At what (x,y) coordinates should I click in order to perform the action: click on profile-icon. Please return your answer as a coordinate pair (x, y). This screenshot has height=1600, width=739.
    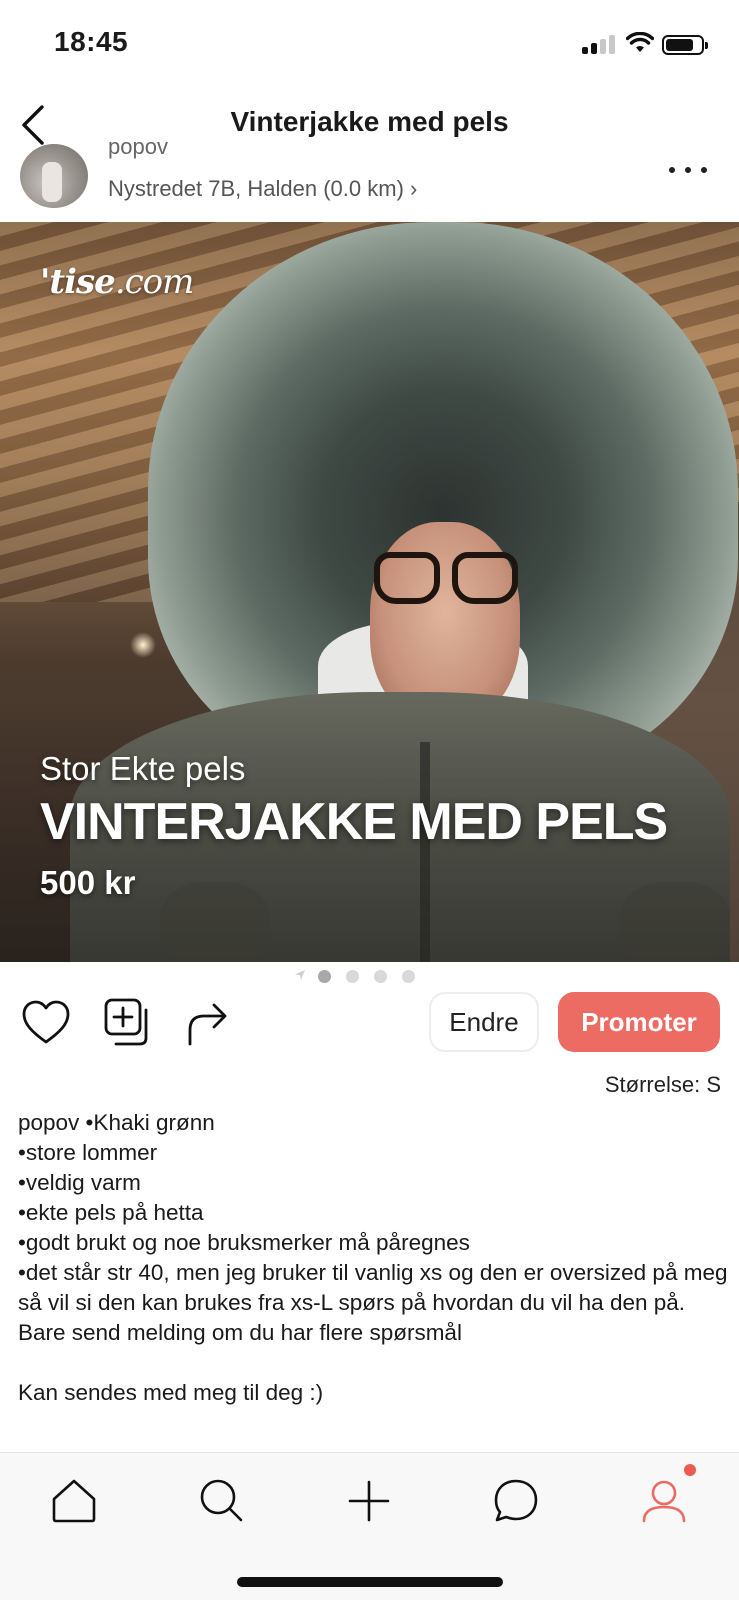
    Looking at the image, I should click on (664, 1501).